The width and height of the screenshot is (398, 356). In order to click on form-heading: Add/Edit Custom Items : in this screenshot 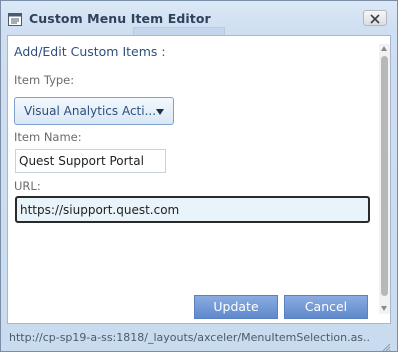, I will do `click(90, 51)`.